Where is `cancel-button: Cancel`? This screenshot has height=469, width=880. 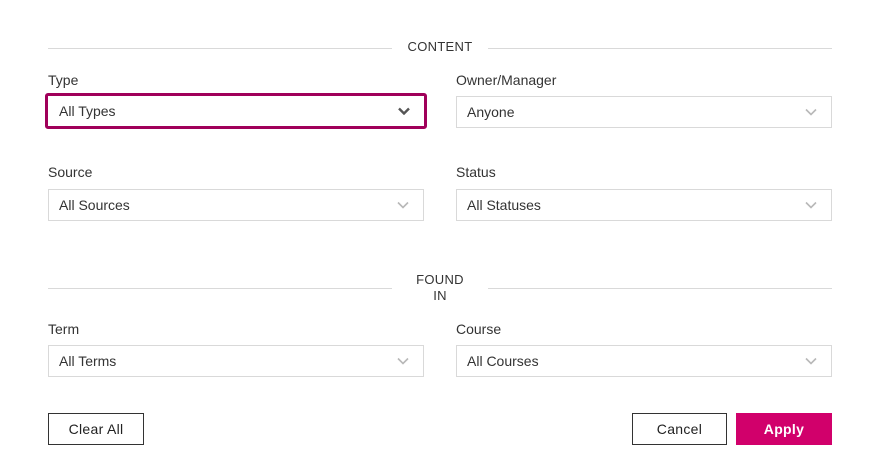 cancel-button: Cancel is located at coordinates (679, 429).